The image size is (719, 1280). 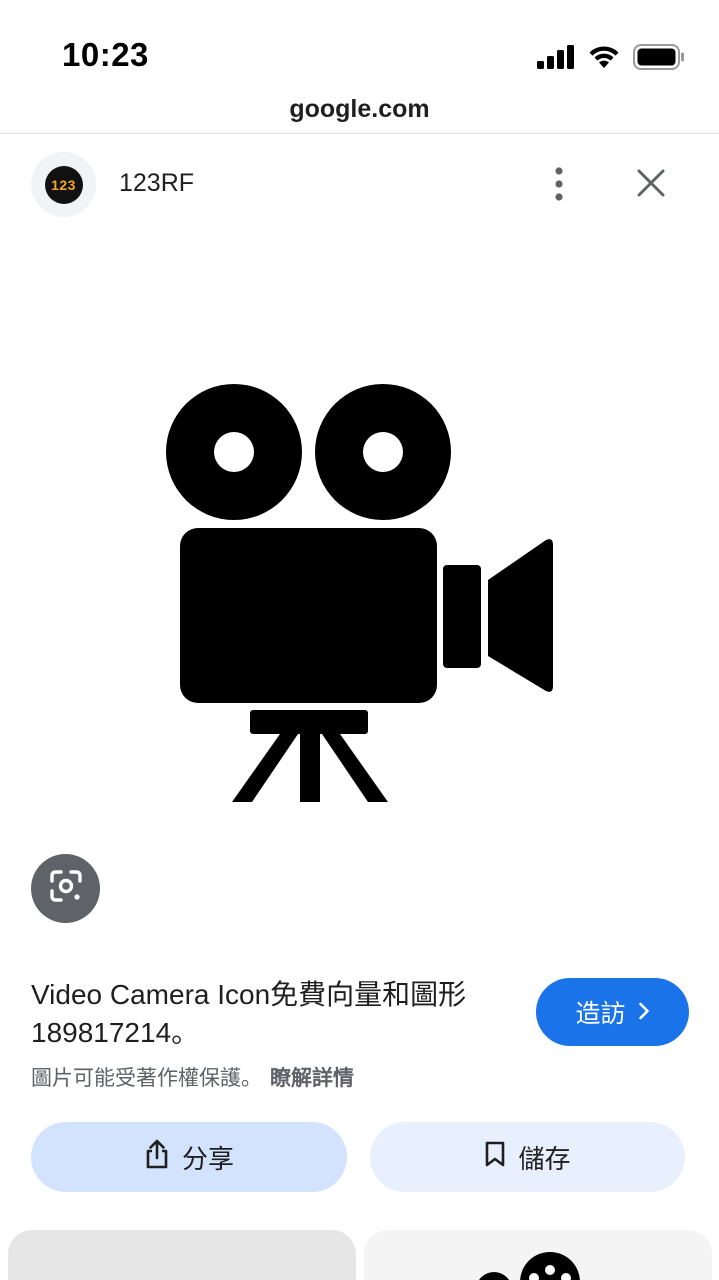 What do you see at coordinates (644, 1012) in the screenshot?
I see `chevron-right-icon` at bounding box center [644, 1012].